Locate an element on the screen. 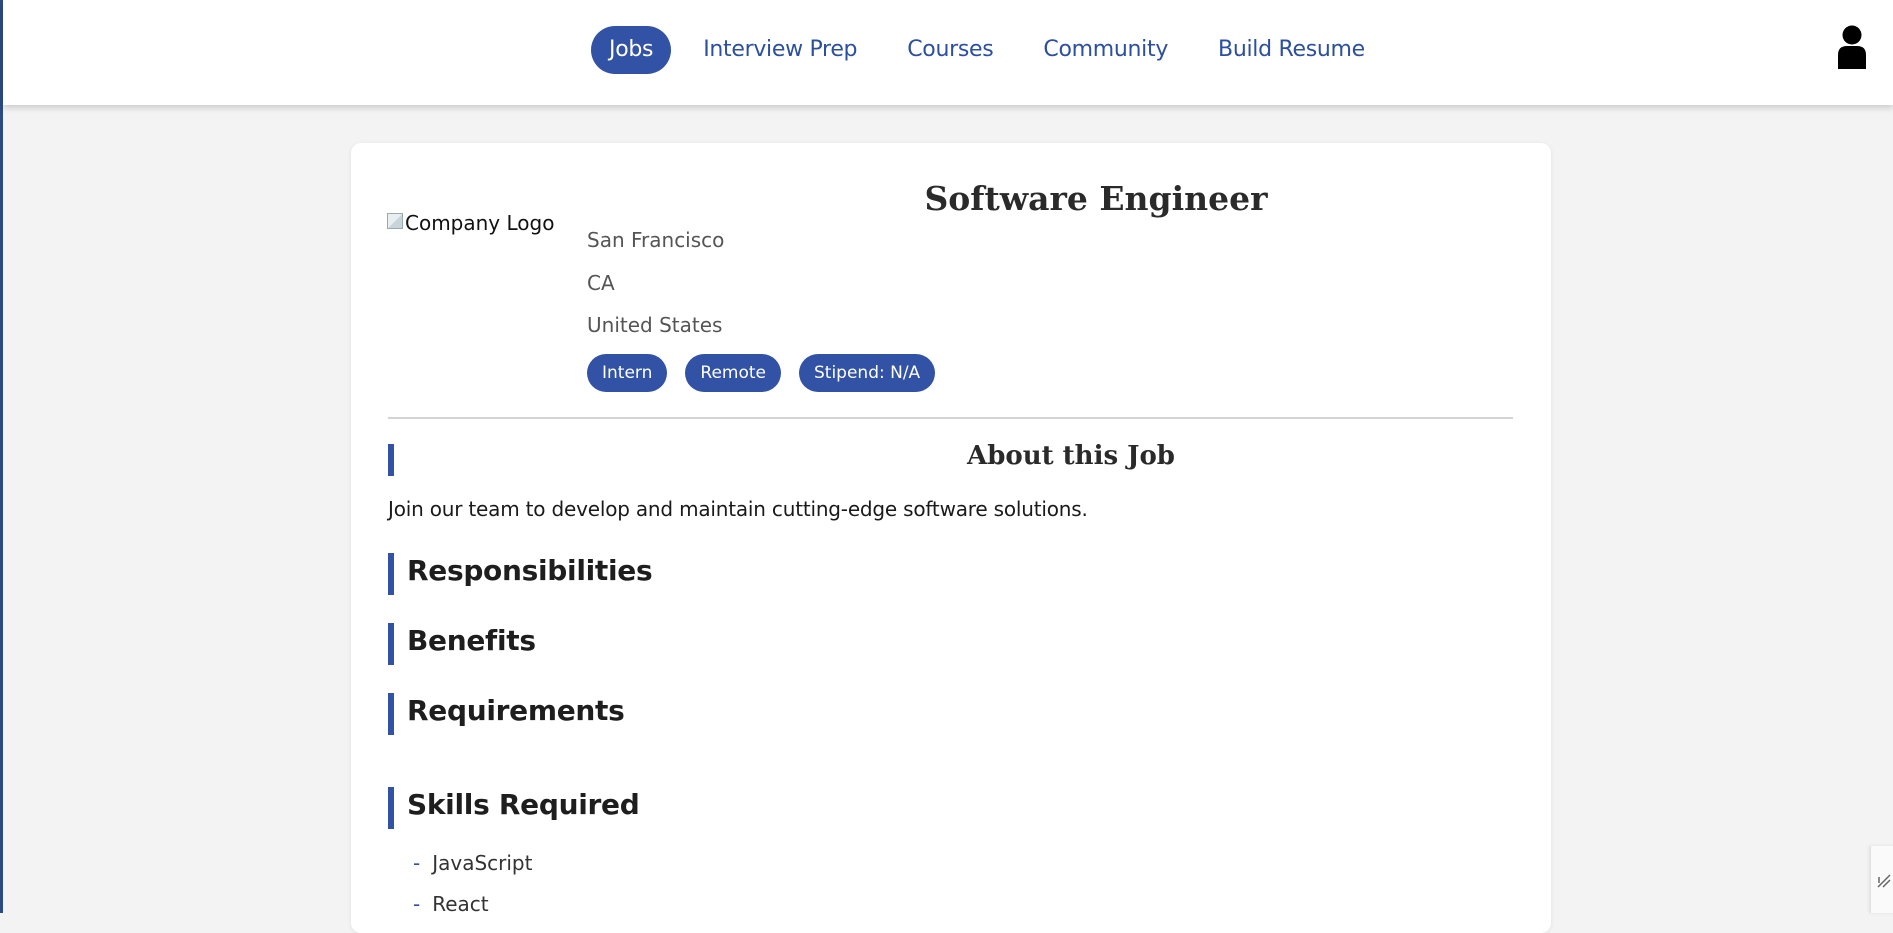  job-country: United States is located at coordinates (655, 325).